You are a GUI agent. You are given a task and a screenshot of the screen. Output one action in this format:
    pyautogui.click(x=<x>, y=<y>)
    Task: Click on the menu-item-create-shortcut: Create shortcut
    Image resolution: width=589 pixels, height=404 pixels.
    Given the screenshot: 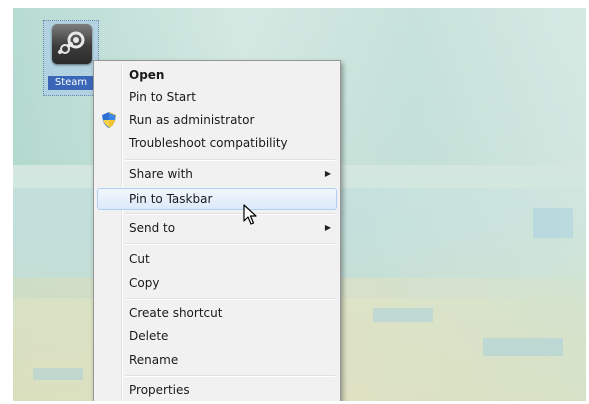 What is the action you would take?
    pyautogui.click(x=217, y=313)
    